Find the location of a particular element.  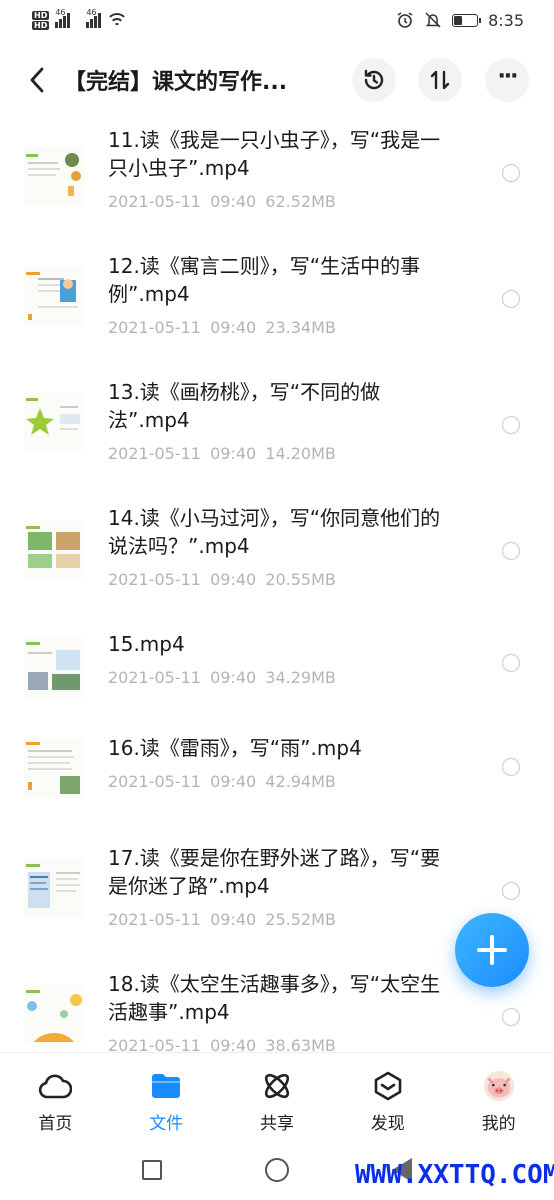

wifi-icon is located at coordinates (117, 20).